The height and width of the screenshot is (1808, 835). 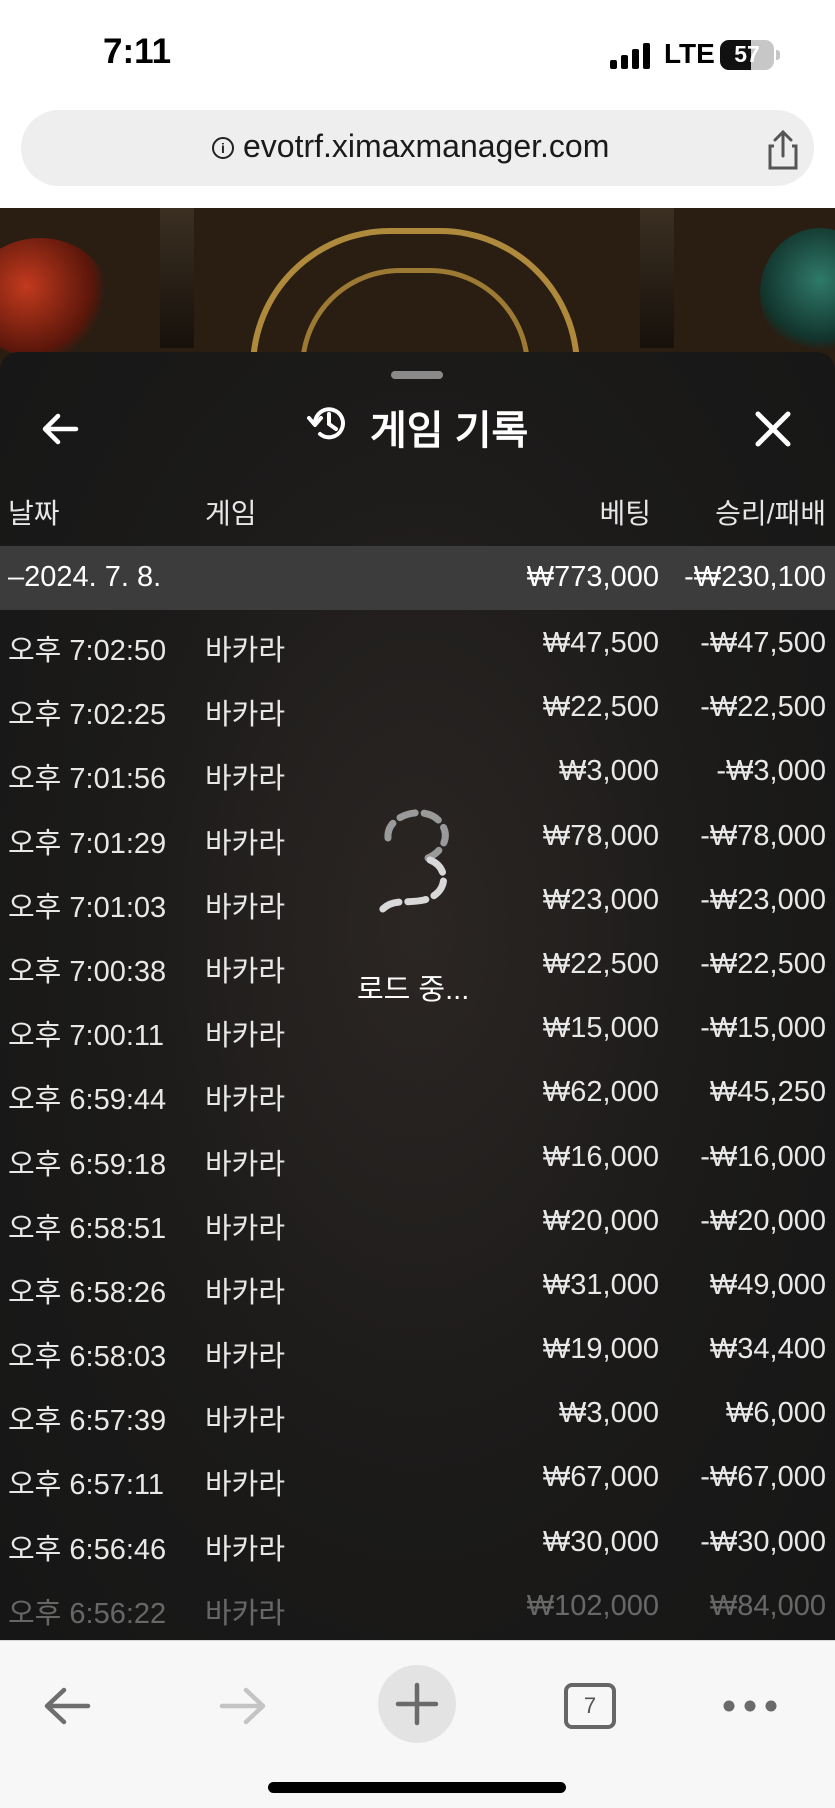 What do you see at coordinates (87, 651) in the screenshot?
I see `row-time: 오후 7:02:50` at bounding box center [87, 651].